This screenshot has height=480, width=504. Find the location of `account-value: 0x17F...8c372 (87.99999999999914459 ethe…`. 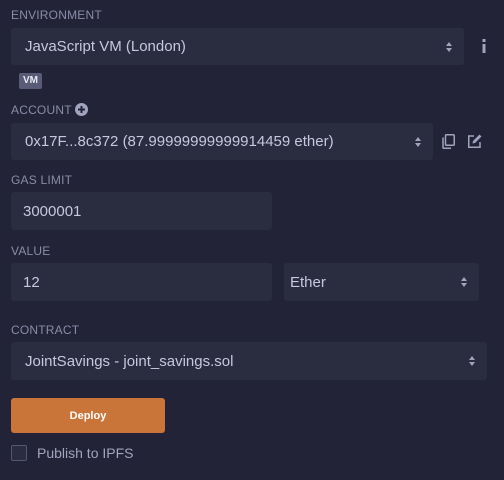

account-value: 0x17F...8c372 (87.99999999999914459 ethe… is located at coordinates (179, 141).